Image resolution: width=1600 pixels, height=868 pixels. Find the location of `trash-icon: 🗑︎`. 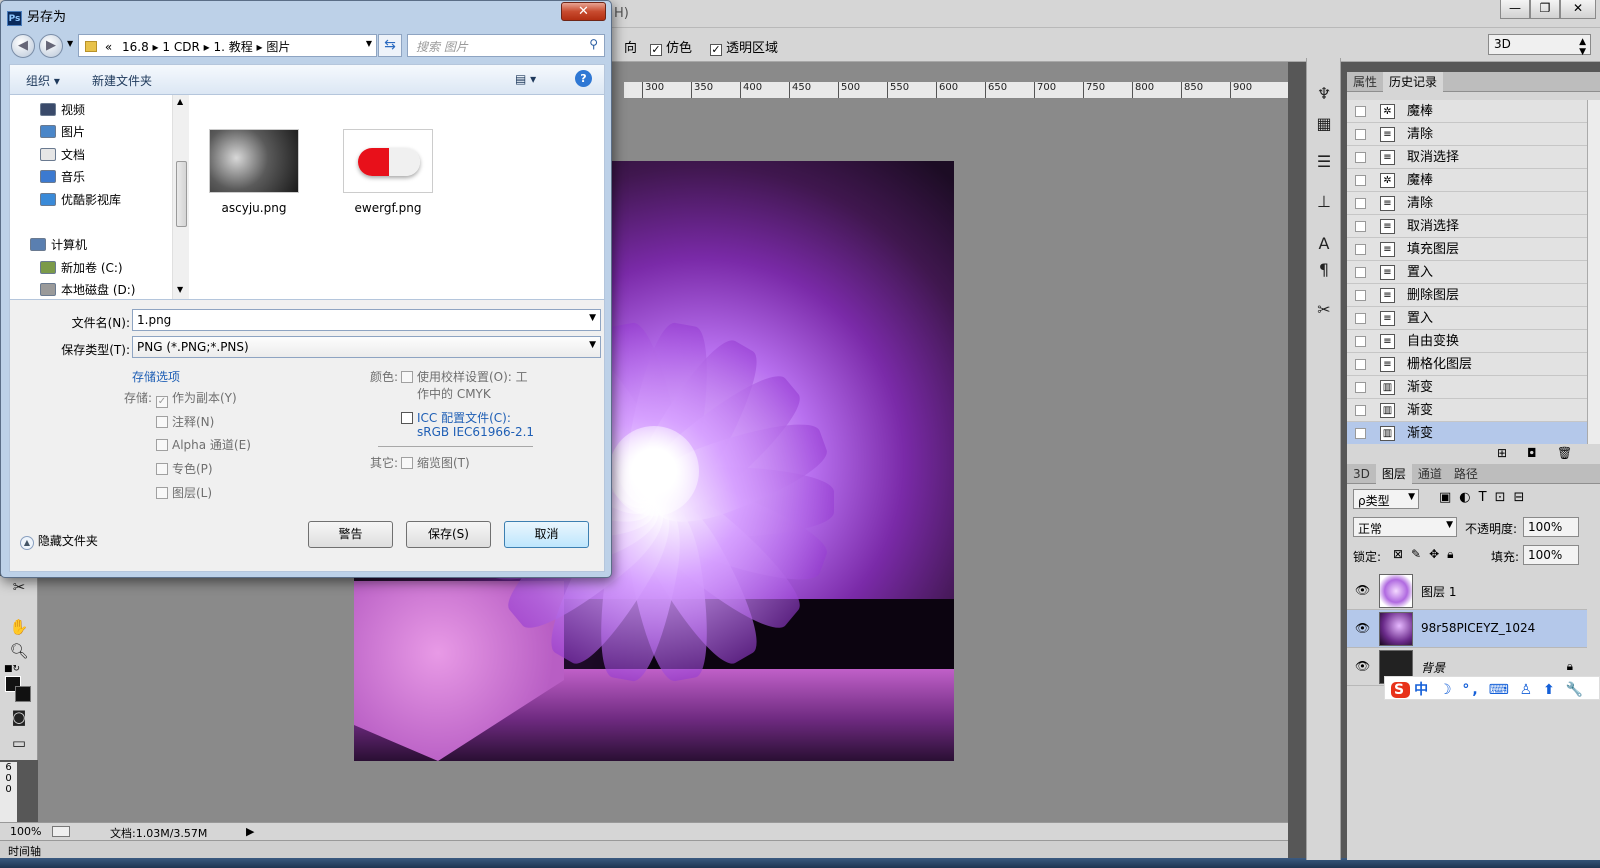

trash-icon: 🗑︎ is located at coordinates (1564, 453).